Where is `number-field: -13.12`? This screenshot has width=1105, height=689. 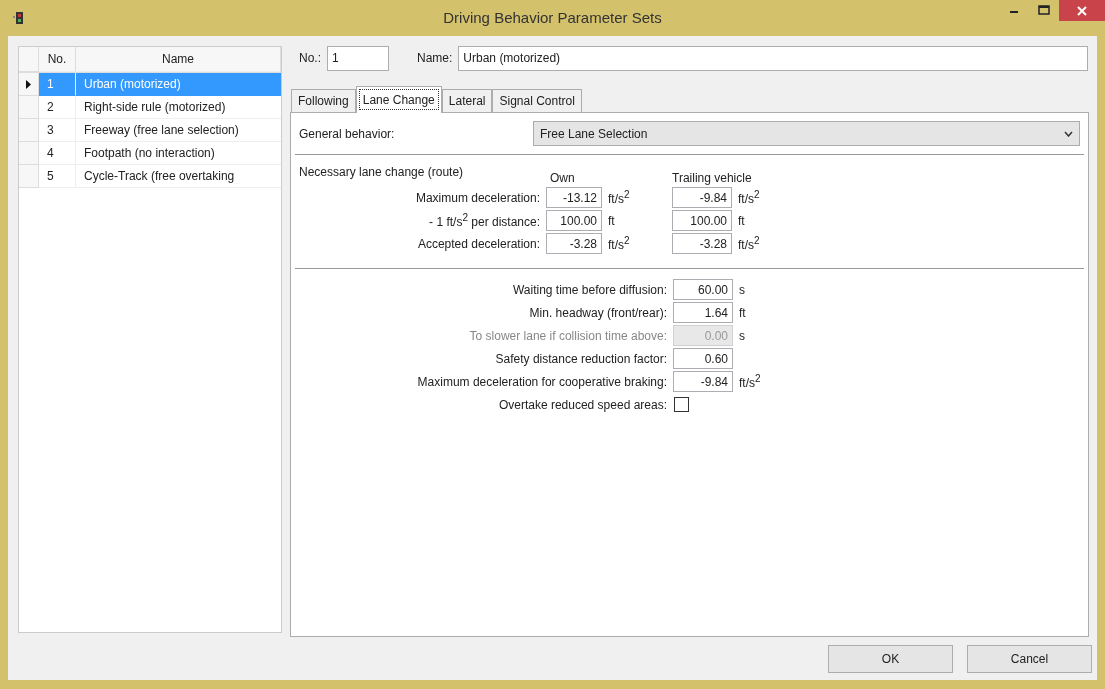 number-field: -13.12 is located at coordinates (574, 197).